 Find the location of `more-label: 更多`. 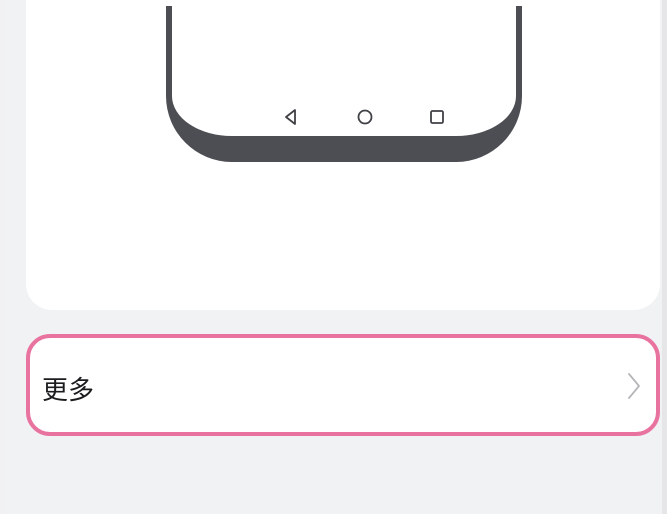

more-label: 更多 is located at coordinates (68, 391).